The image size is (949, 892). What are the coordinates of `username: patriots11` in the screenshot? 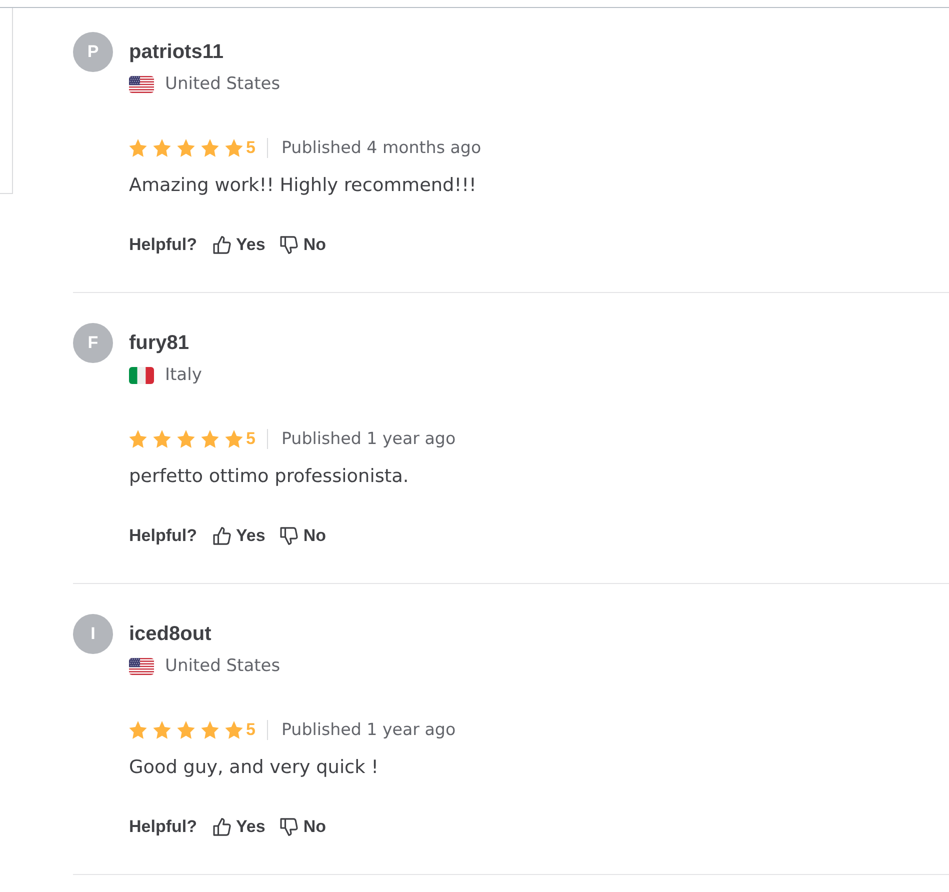 It's located at (176, 52).